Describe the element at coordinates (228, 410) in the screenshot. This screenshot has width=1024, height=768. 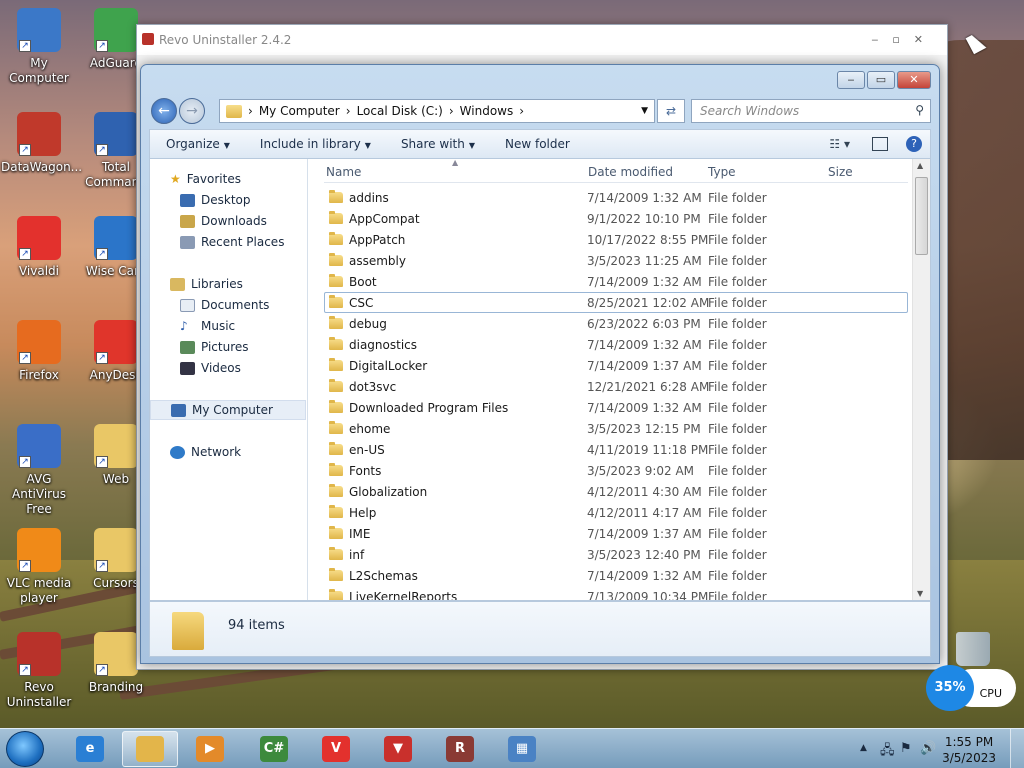
I see `nav-my-computer: My Computer` at that location.